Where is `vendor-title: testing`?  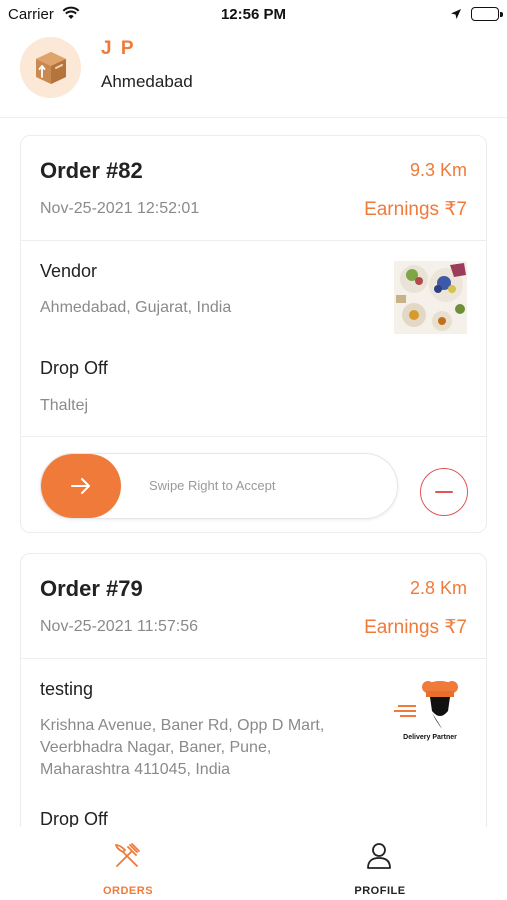
vendor-title: testing is located at coordinates (67, 689).